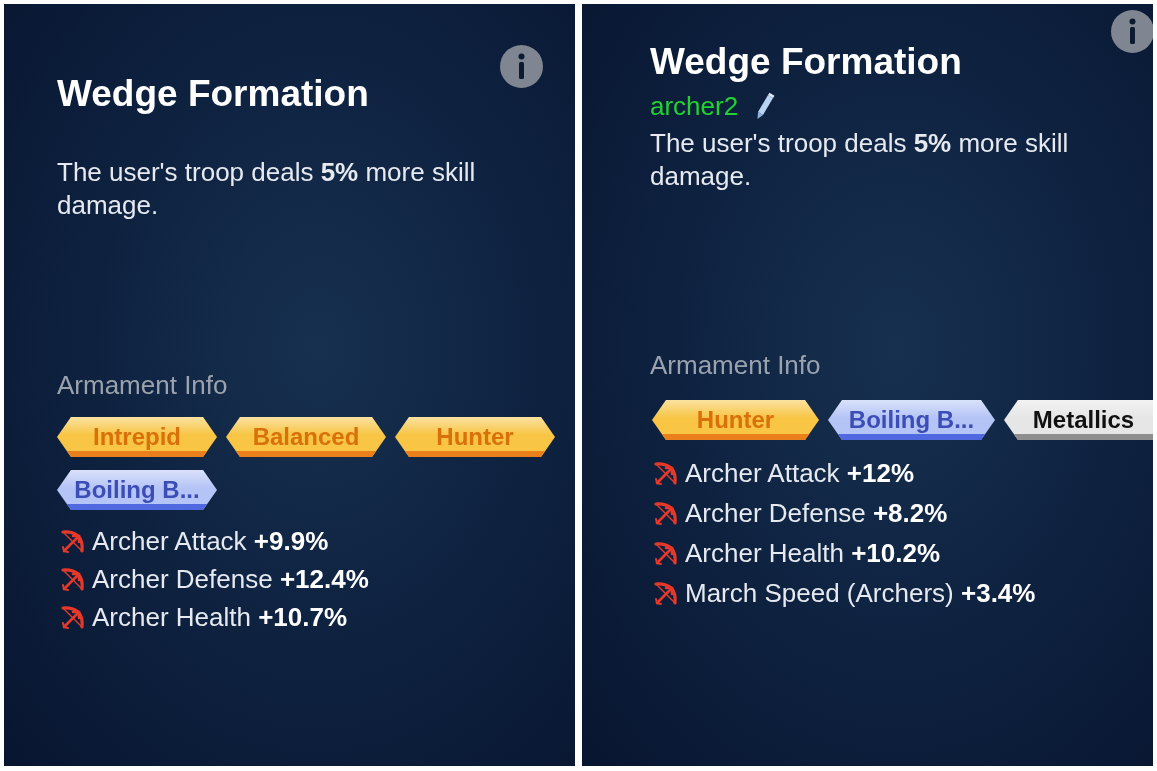 Image resolution: width=1157 pixels, height=771 pixels. I want to click on stat-text: Archer Attack +9.9%, so click(210, 541).